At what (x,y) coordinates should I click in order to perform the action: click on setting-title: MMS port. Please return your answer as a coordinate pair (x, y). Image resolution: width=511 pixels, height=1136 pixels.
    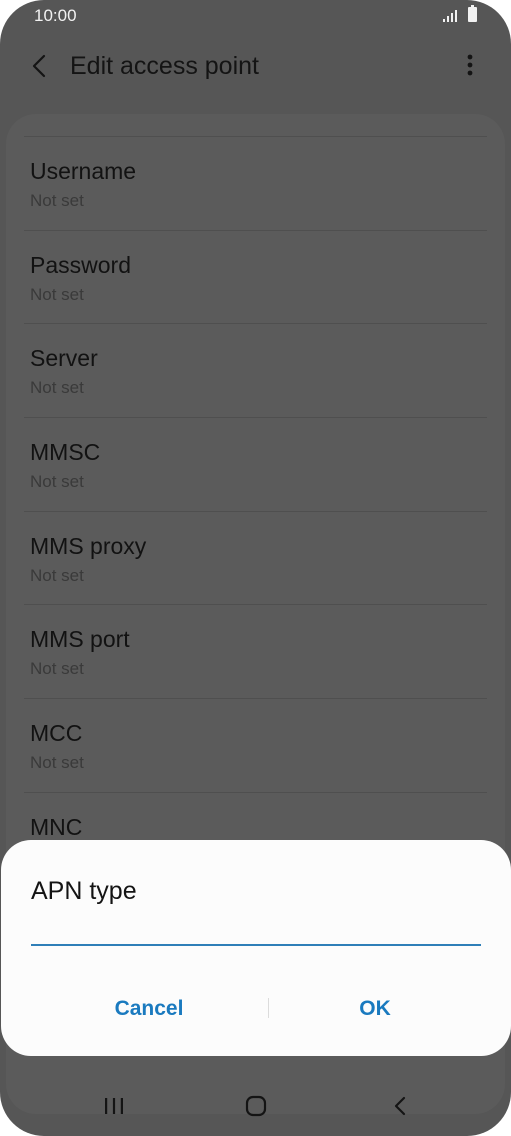
    Looking at the image, I should click on (80, 639).